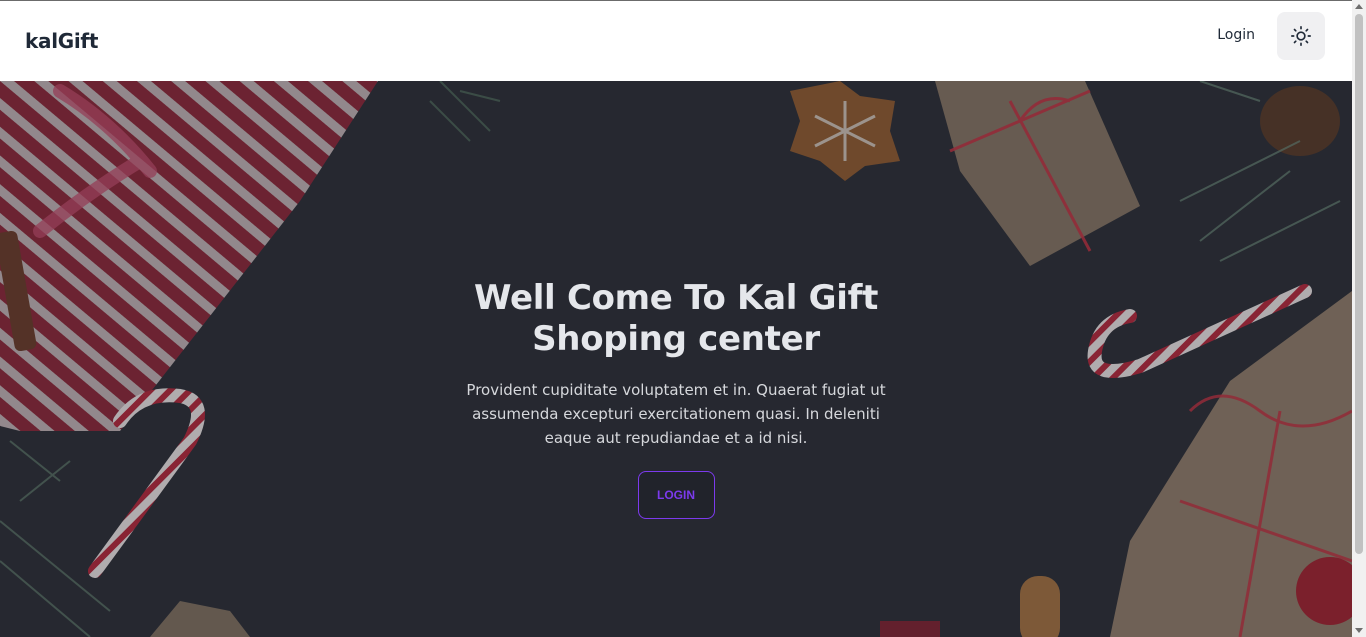 Image resolution: width=1366 pixels, height=637 pixels. Describe the element at coordinates (1271, 36) in the screenshot. I see `nav-actions: Login` at that location.